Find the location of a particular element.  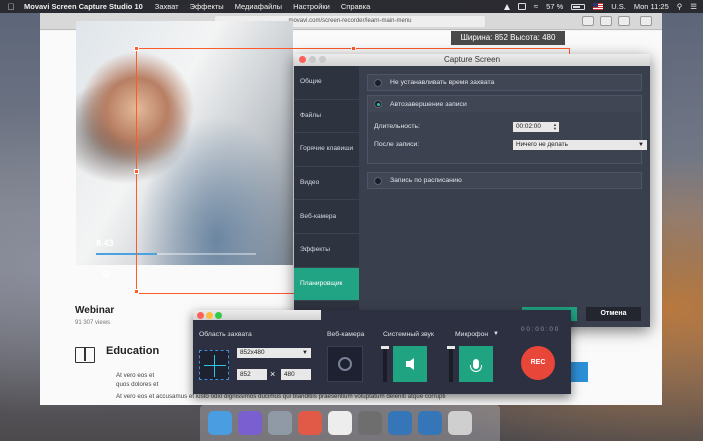

auto-stop-label: Автозавершение записи is located at coordinates (428, 104).